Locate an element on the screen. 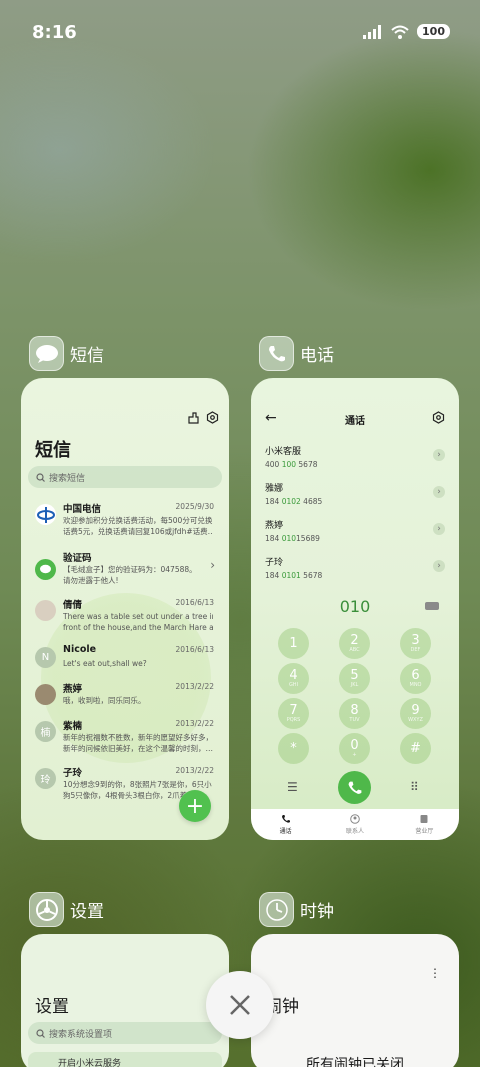 This screenshot has width=480, height=1067. battery-indicator: 100 is located at coordinates (433, 31).